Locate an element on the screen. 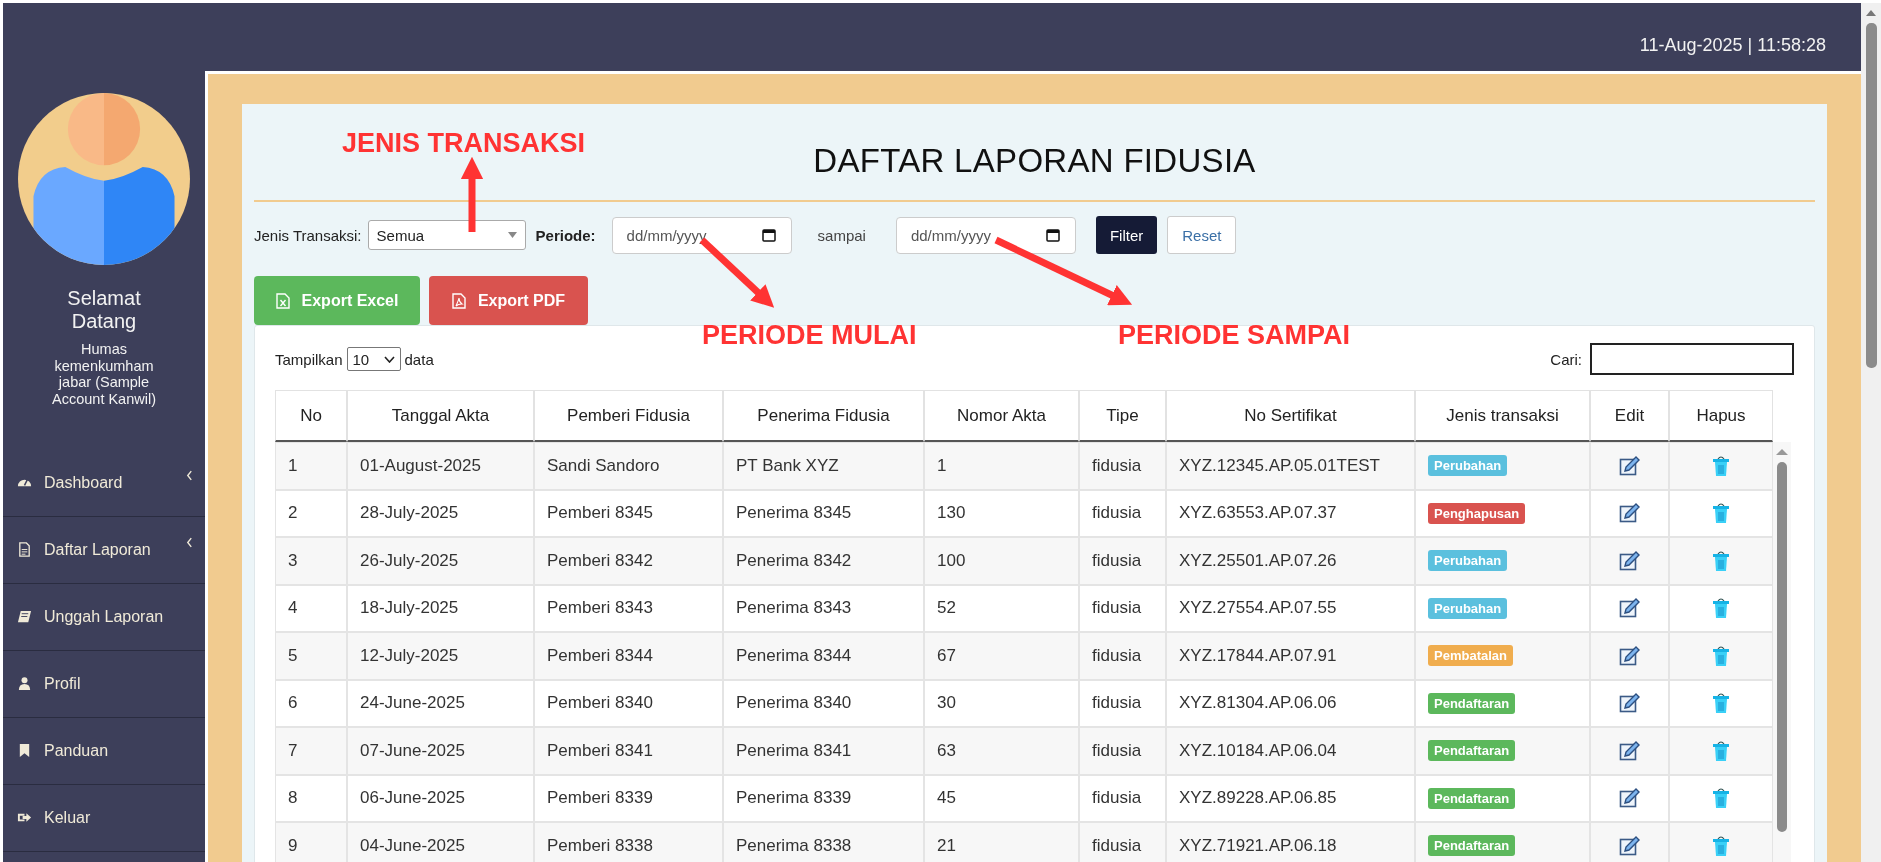 Image resolution: width=1881 pixels, height=862 pixels. show-label: Tampilkan is located at coordinates (309, 359).